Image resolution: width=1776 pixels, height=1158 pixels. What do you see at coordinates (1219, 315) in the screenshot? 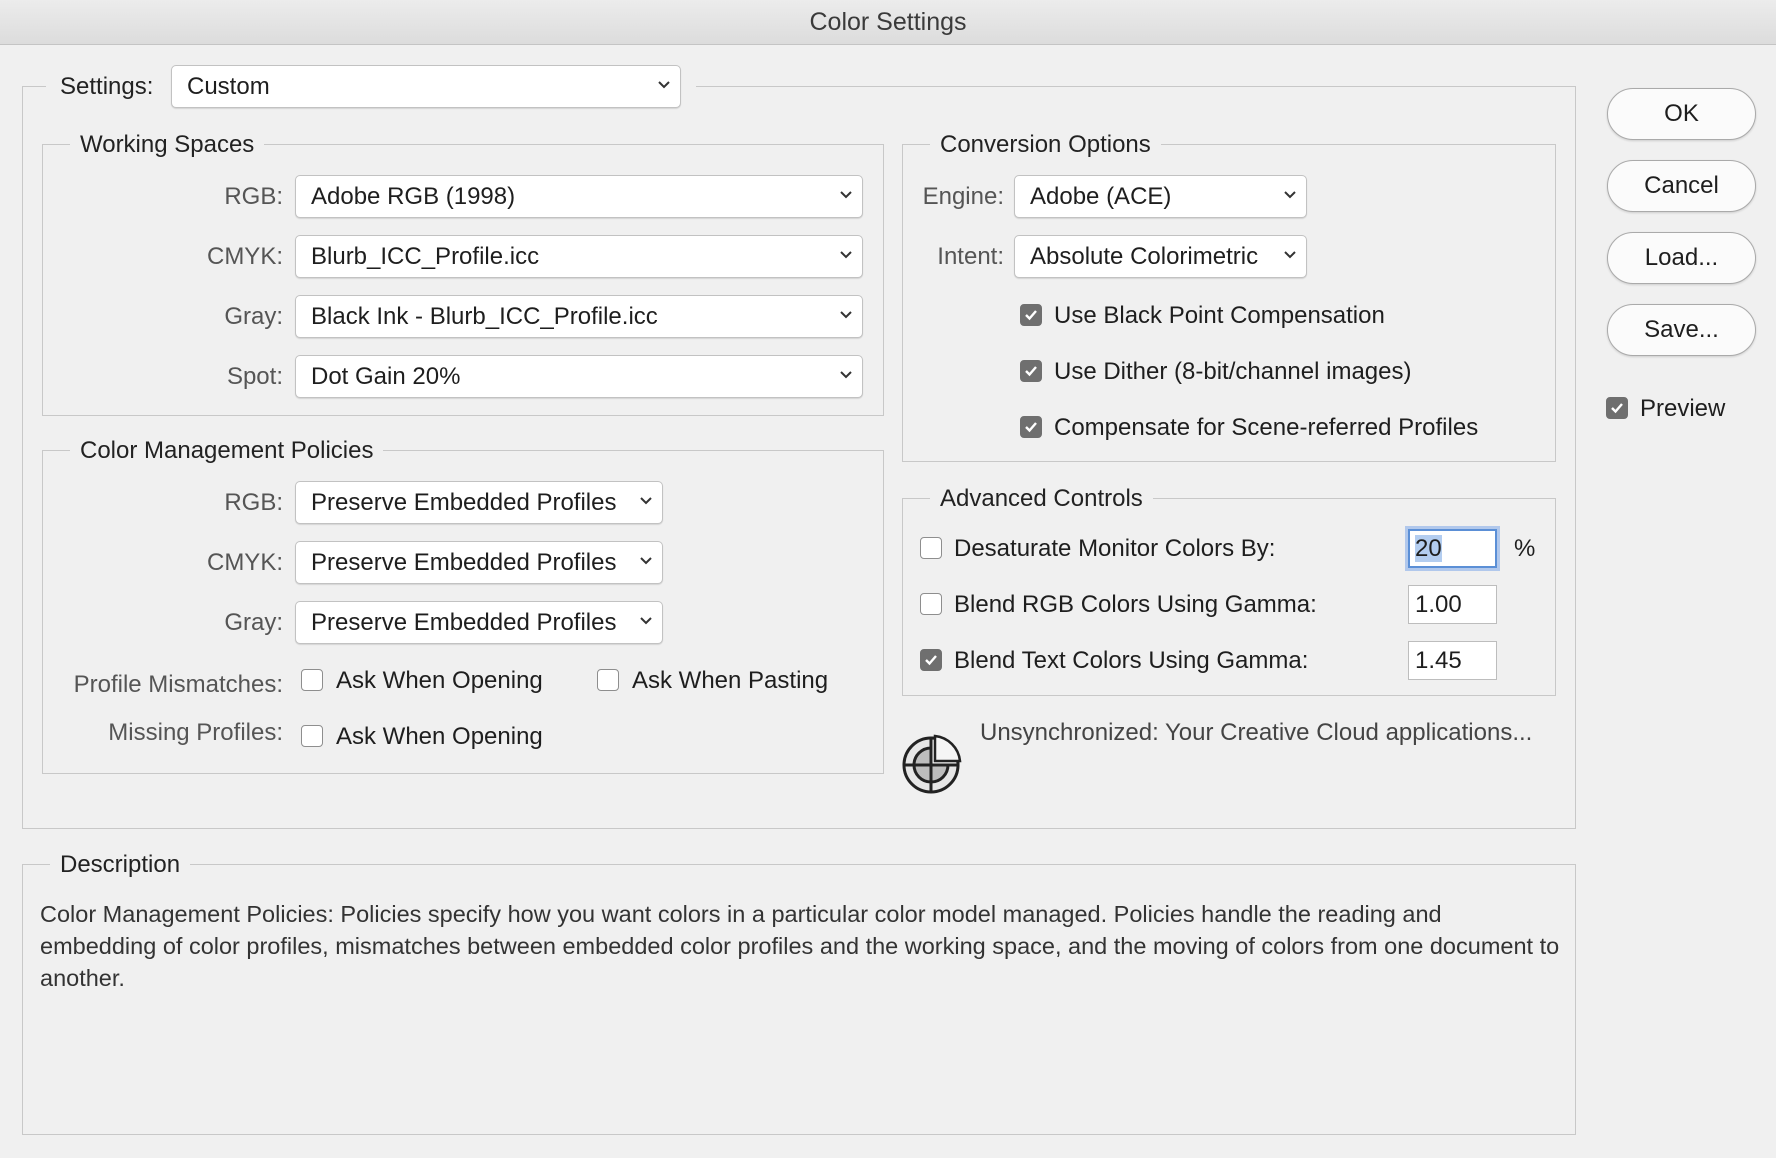
I see `black-point-label: Use Black Point Compensation` at bounding box center [1219, 315].